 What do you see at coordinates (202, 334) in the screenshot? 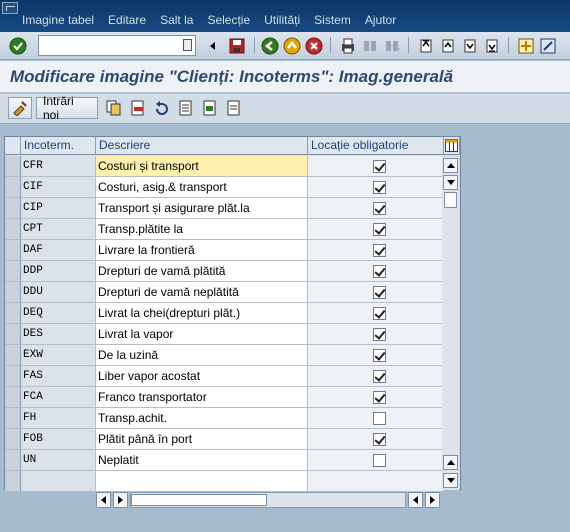
I see `description-cell: Livrat la vapor` at bounding box center [202, 334].